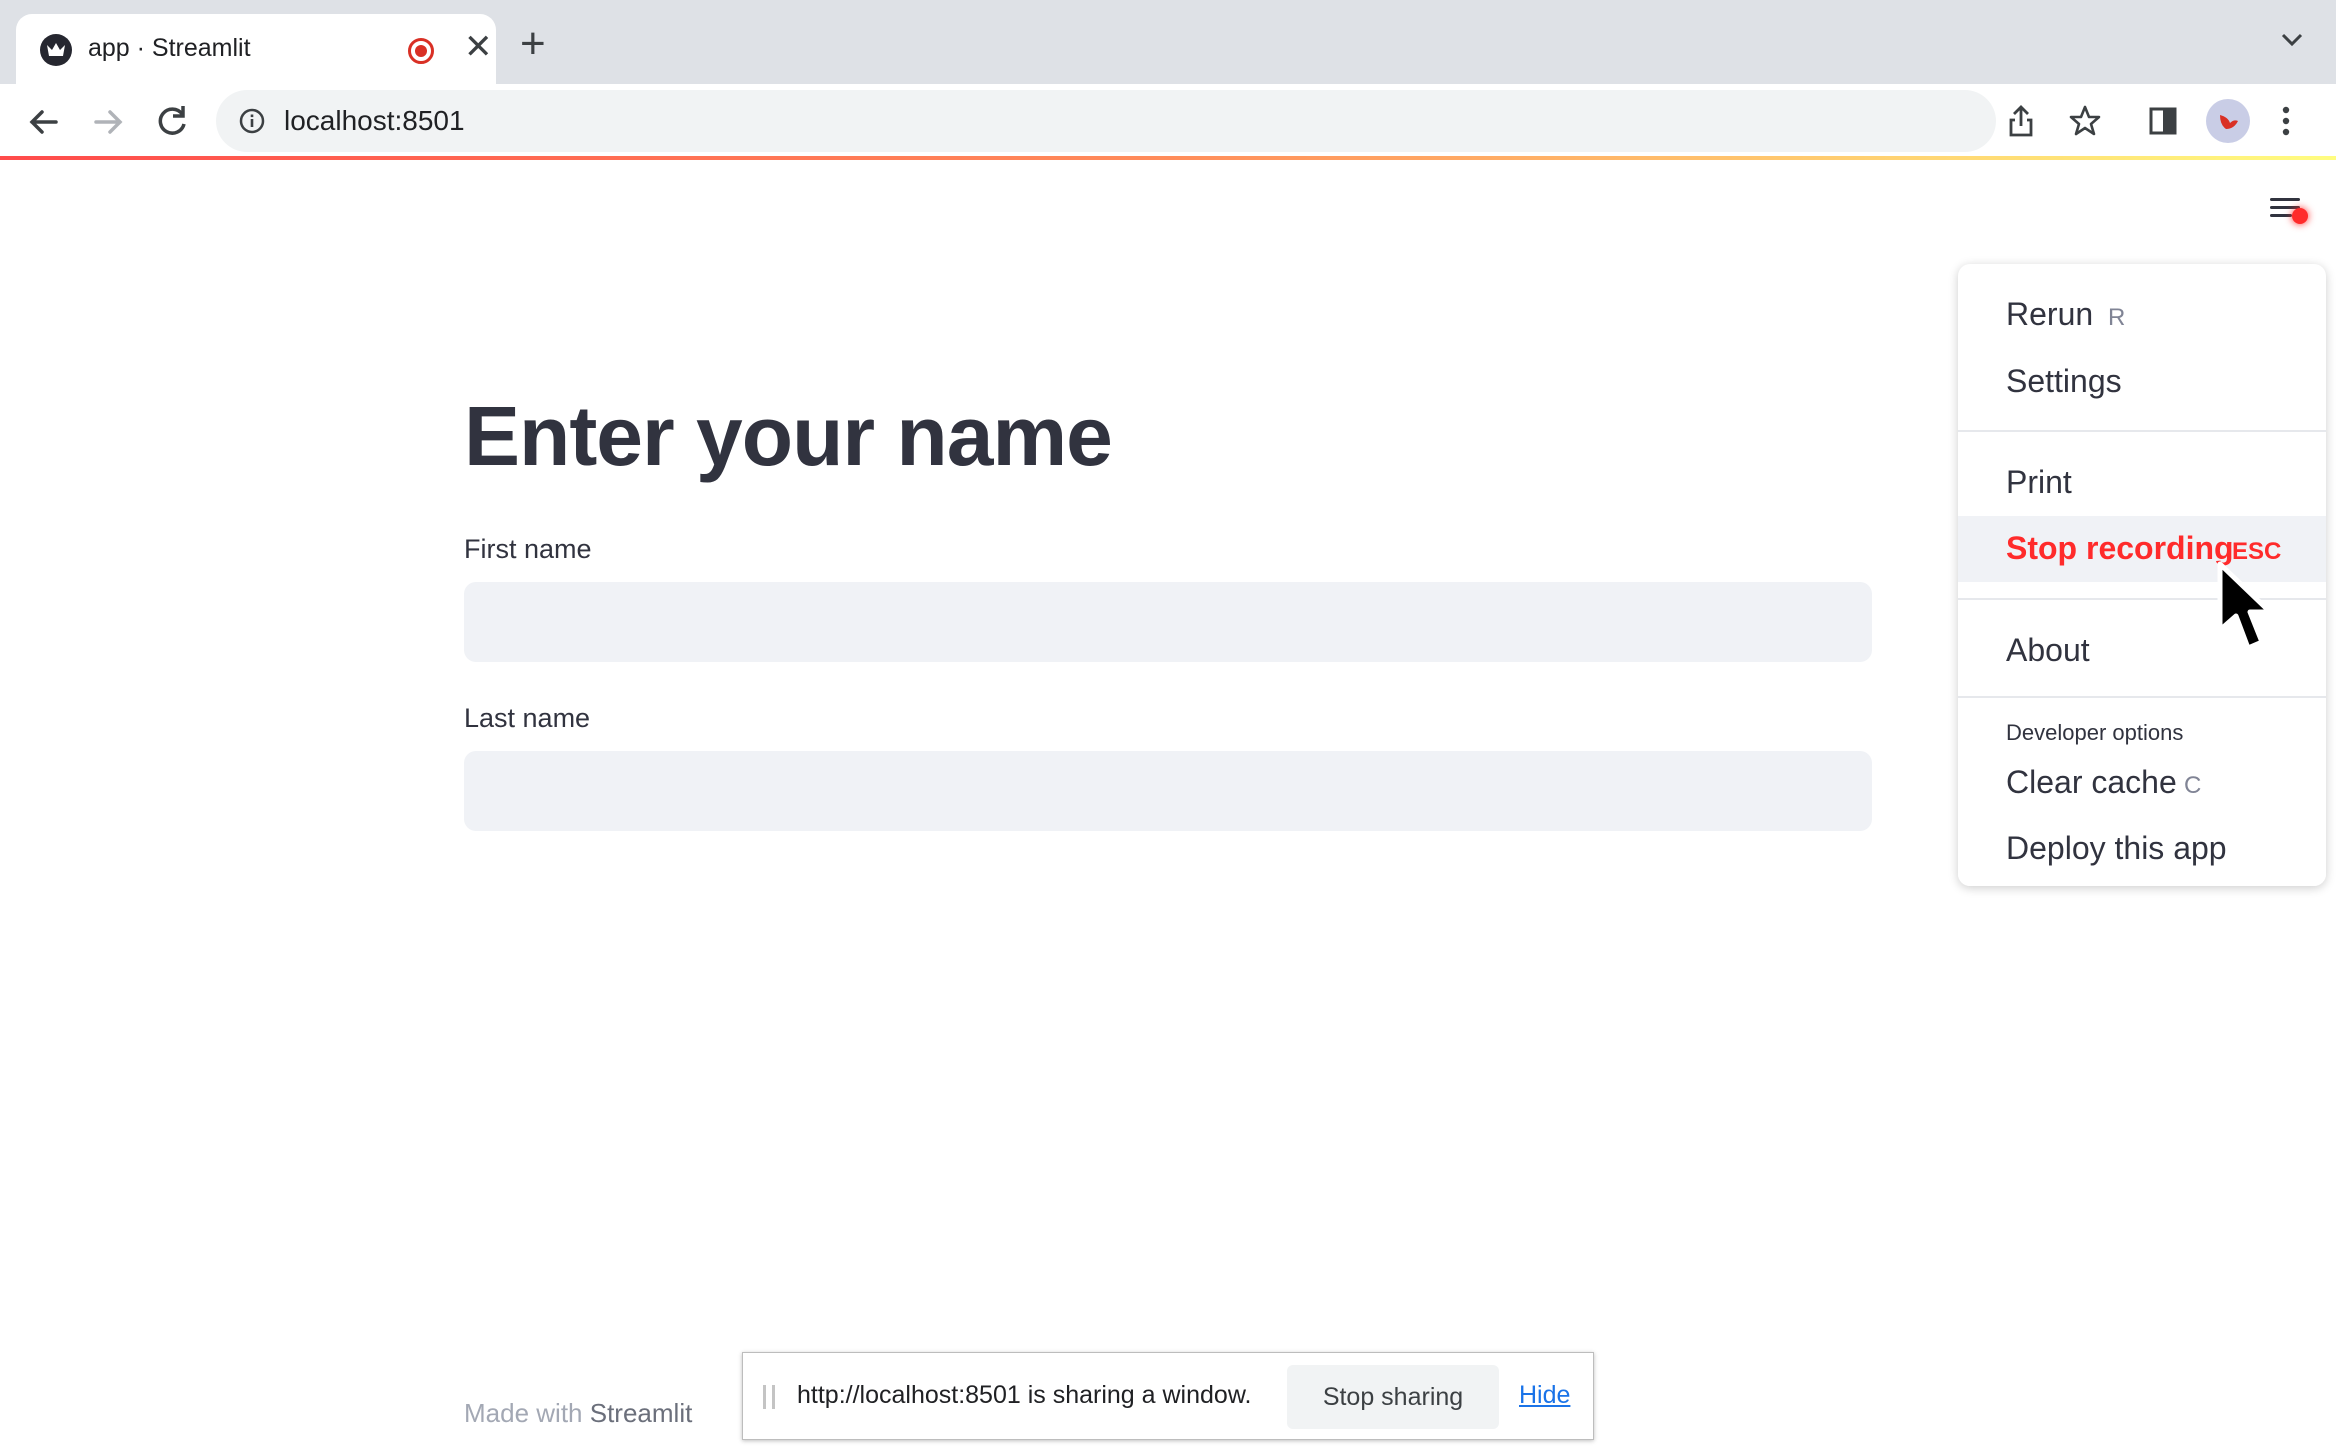 This screenshot has width=2336, height=1456. What do you see at coordinates (2142, 315) in the screenshot?
I see `menu-item-rerun: Rerun R` at bounding box center [2142, 315].